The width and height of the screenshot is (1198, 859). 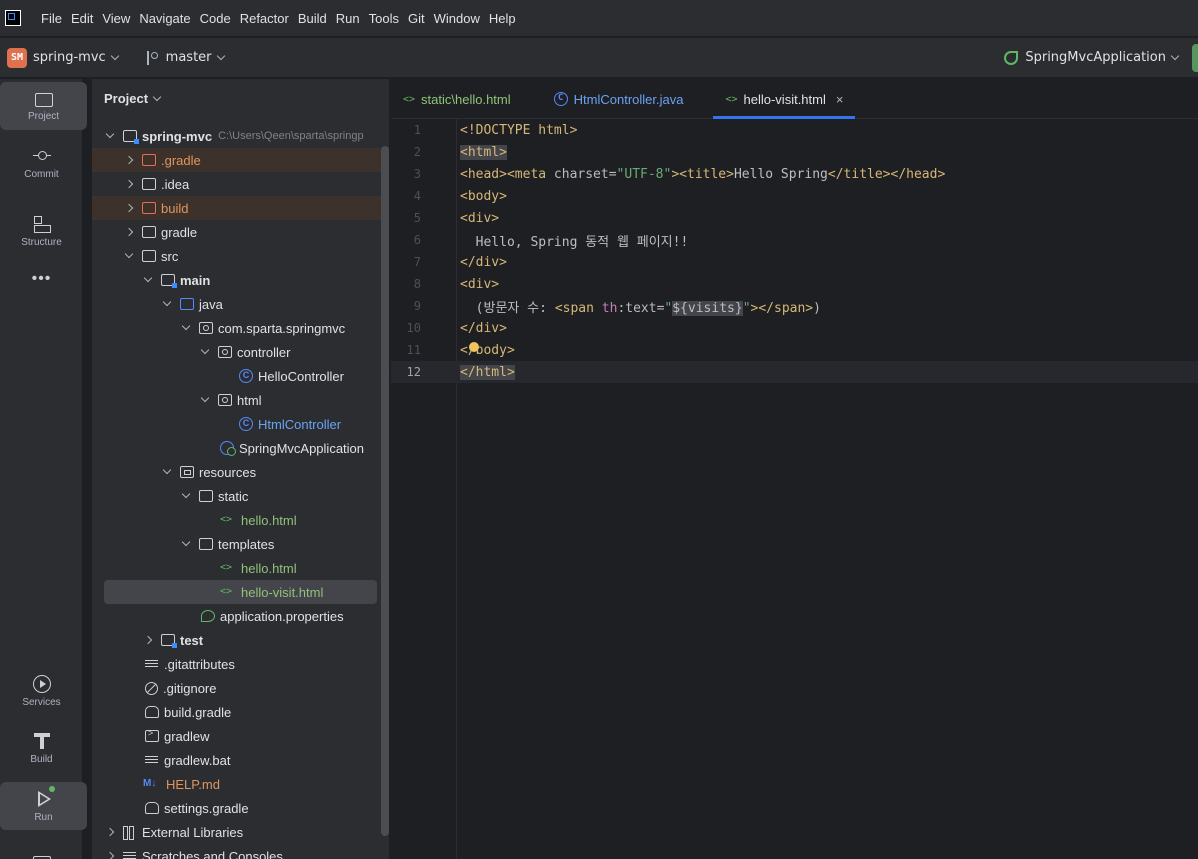 What do you see at coordinates (409, 99) in the screenshot?
I see `html-file-icon: <>` at bounding box center [409, 99].